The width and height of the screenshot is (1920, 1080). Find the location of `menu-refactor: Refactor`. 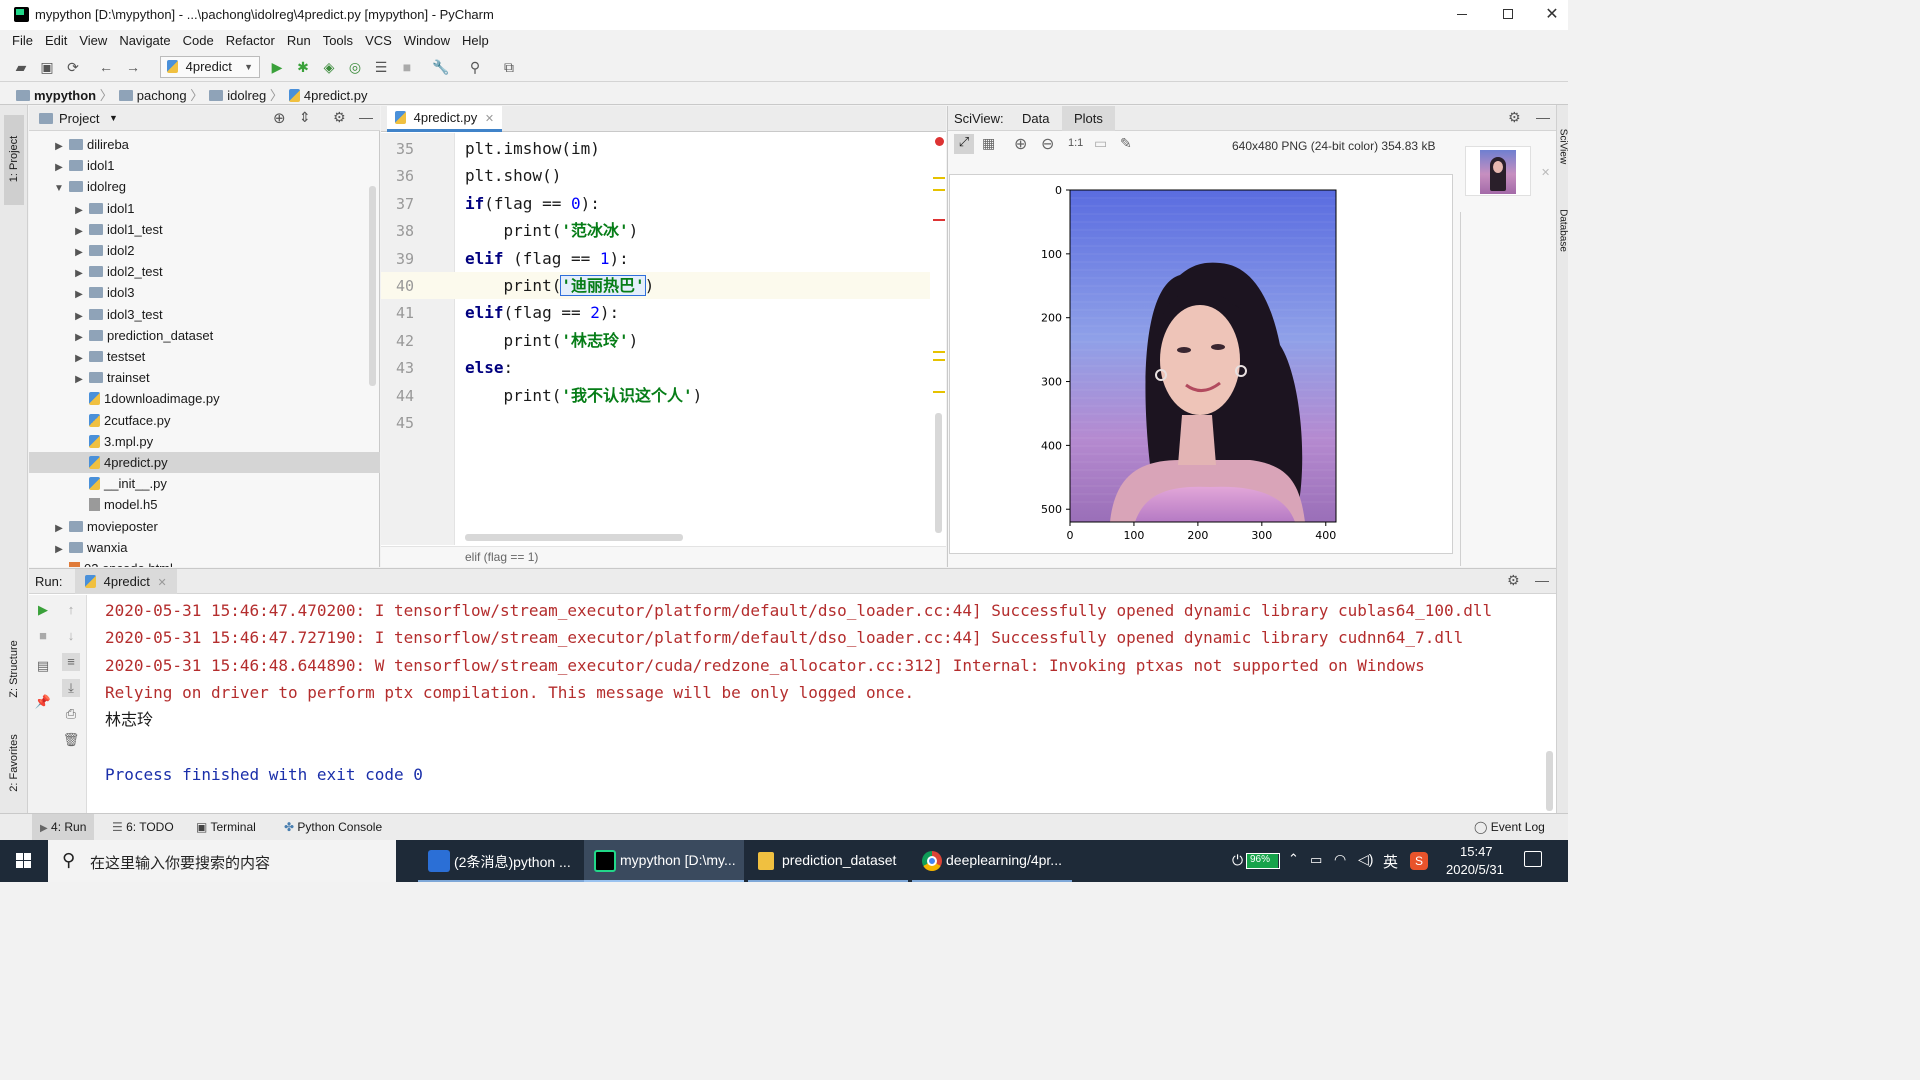

menu-refactor: Refactor is located at coordinates (250, 41).